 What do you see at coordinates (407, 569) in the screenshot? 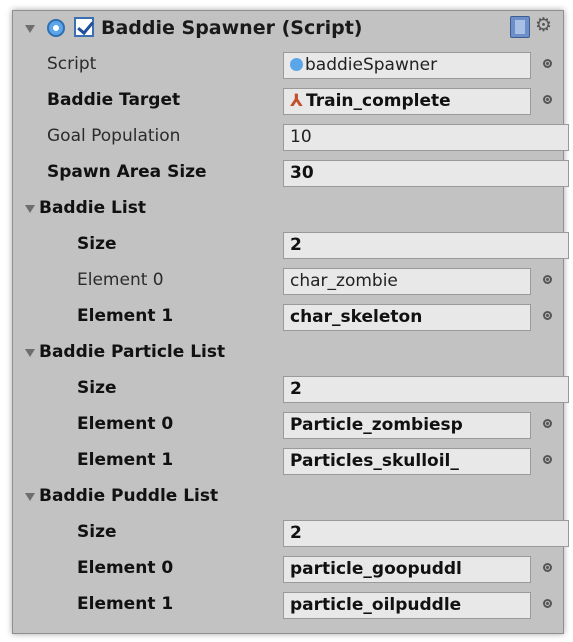
I see `element-field: particle_goopuddl` at bounding box center [407, 569].